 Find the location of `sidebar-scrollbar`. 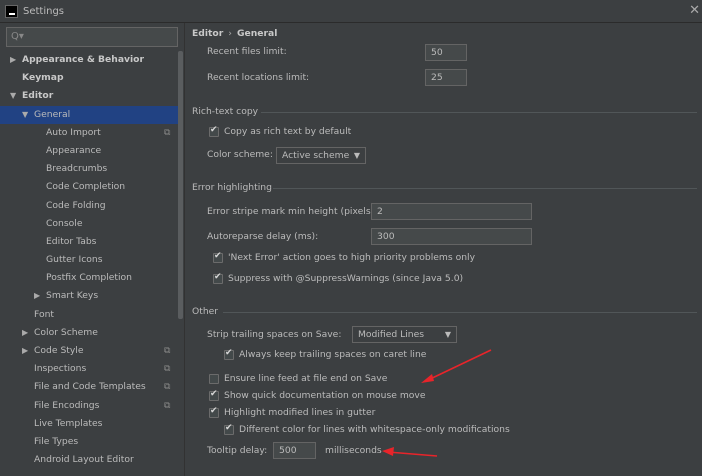

sidebar-scrollbar is located at coordinates (180, 185).